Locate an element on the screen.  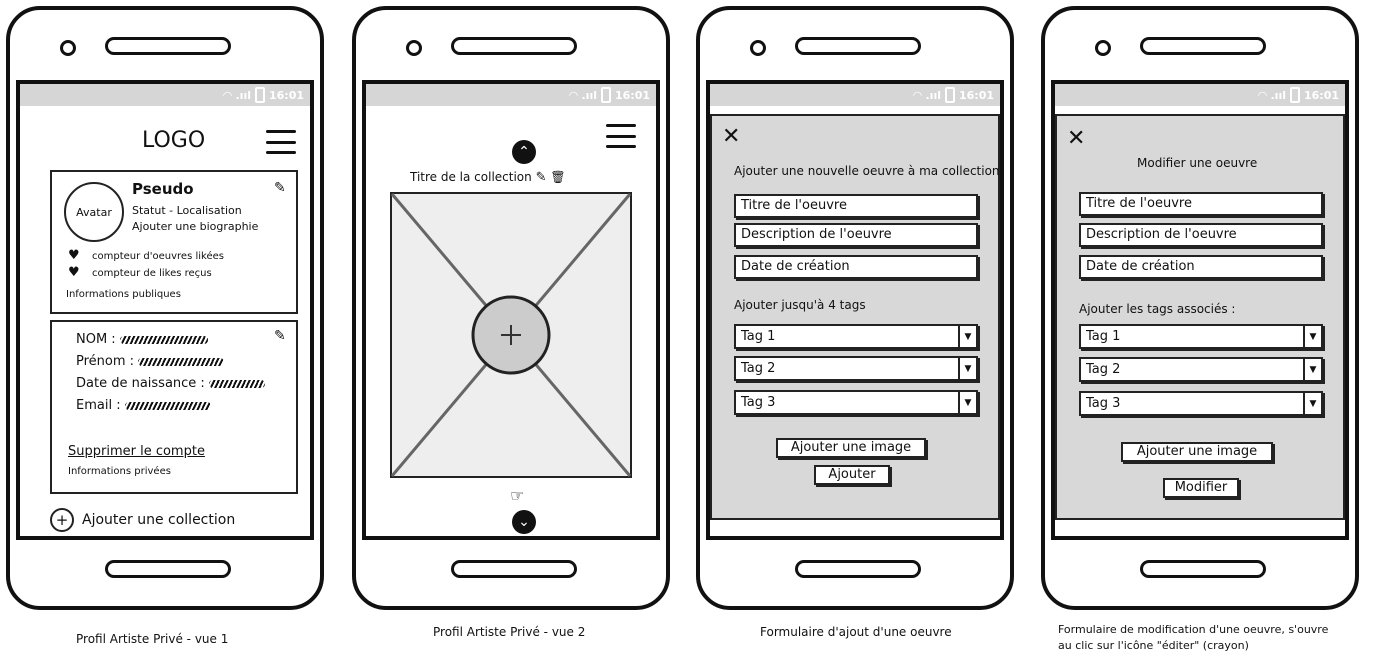
status-location: Statut - Localisation is located at coordinates (187, 210).